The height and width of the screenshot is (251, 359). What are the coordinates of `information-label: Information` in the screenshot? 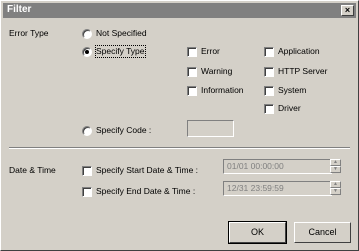 It's located at (222, 90).